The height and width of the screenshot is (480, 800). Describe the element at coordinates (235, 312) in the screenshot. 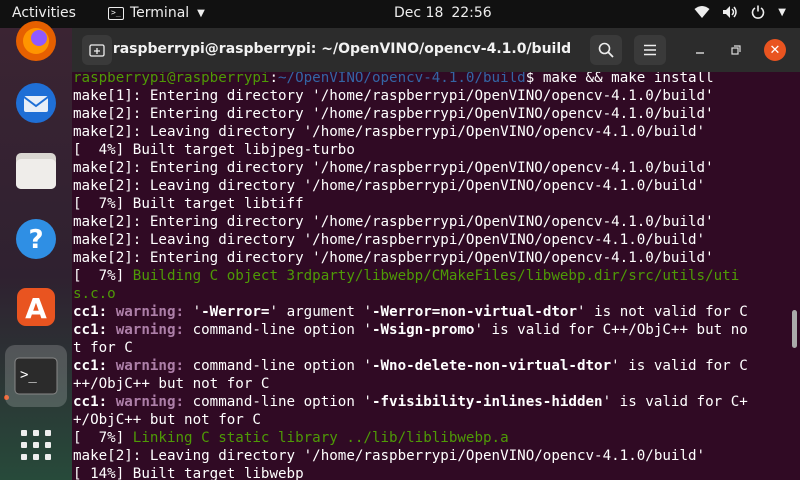

I see `terminal-text: -Werror=` at that location.